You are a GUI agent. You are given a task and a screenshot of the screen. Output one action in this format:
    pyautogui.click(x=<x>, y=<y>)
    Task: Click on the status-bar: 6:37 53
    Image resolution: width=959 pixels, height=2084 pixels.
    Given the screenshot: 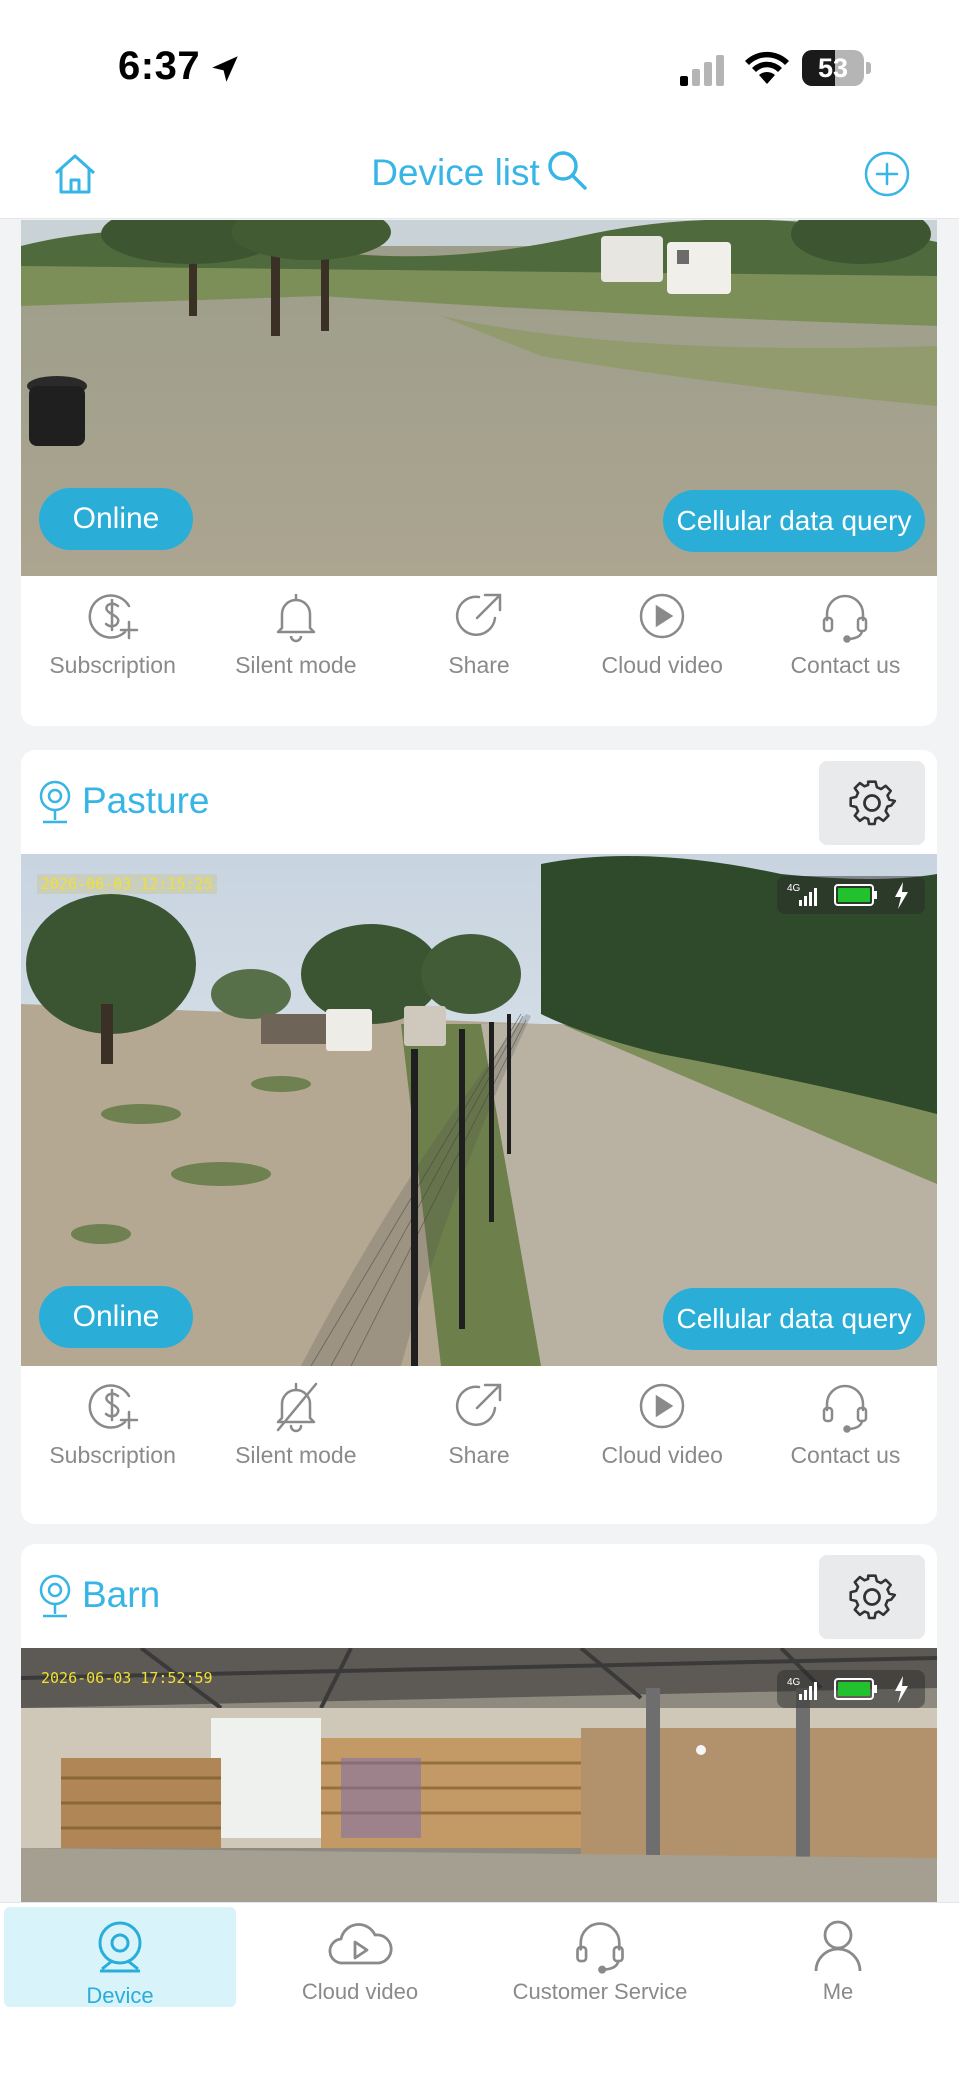 What is the action you would take?
    pyautogui.click(x=479, y=67)
    